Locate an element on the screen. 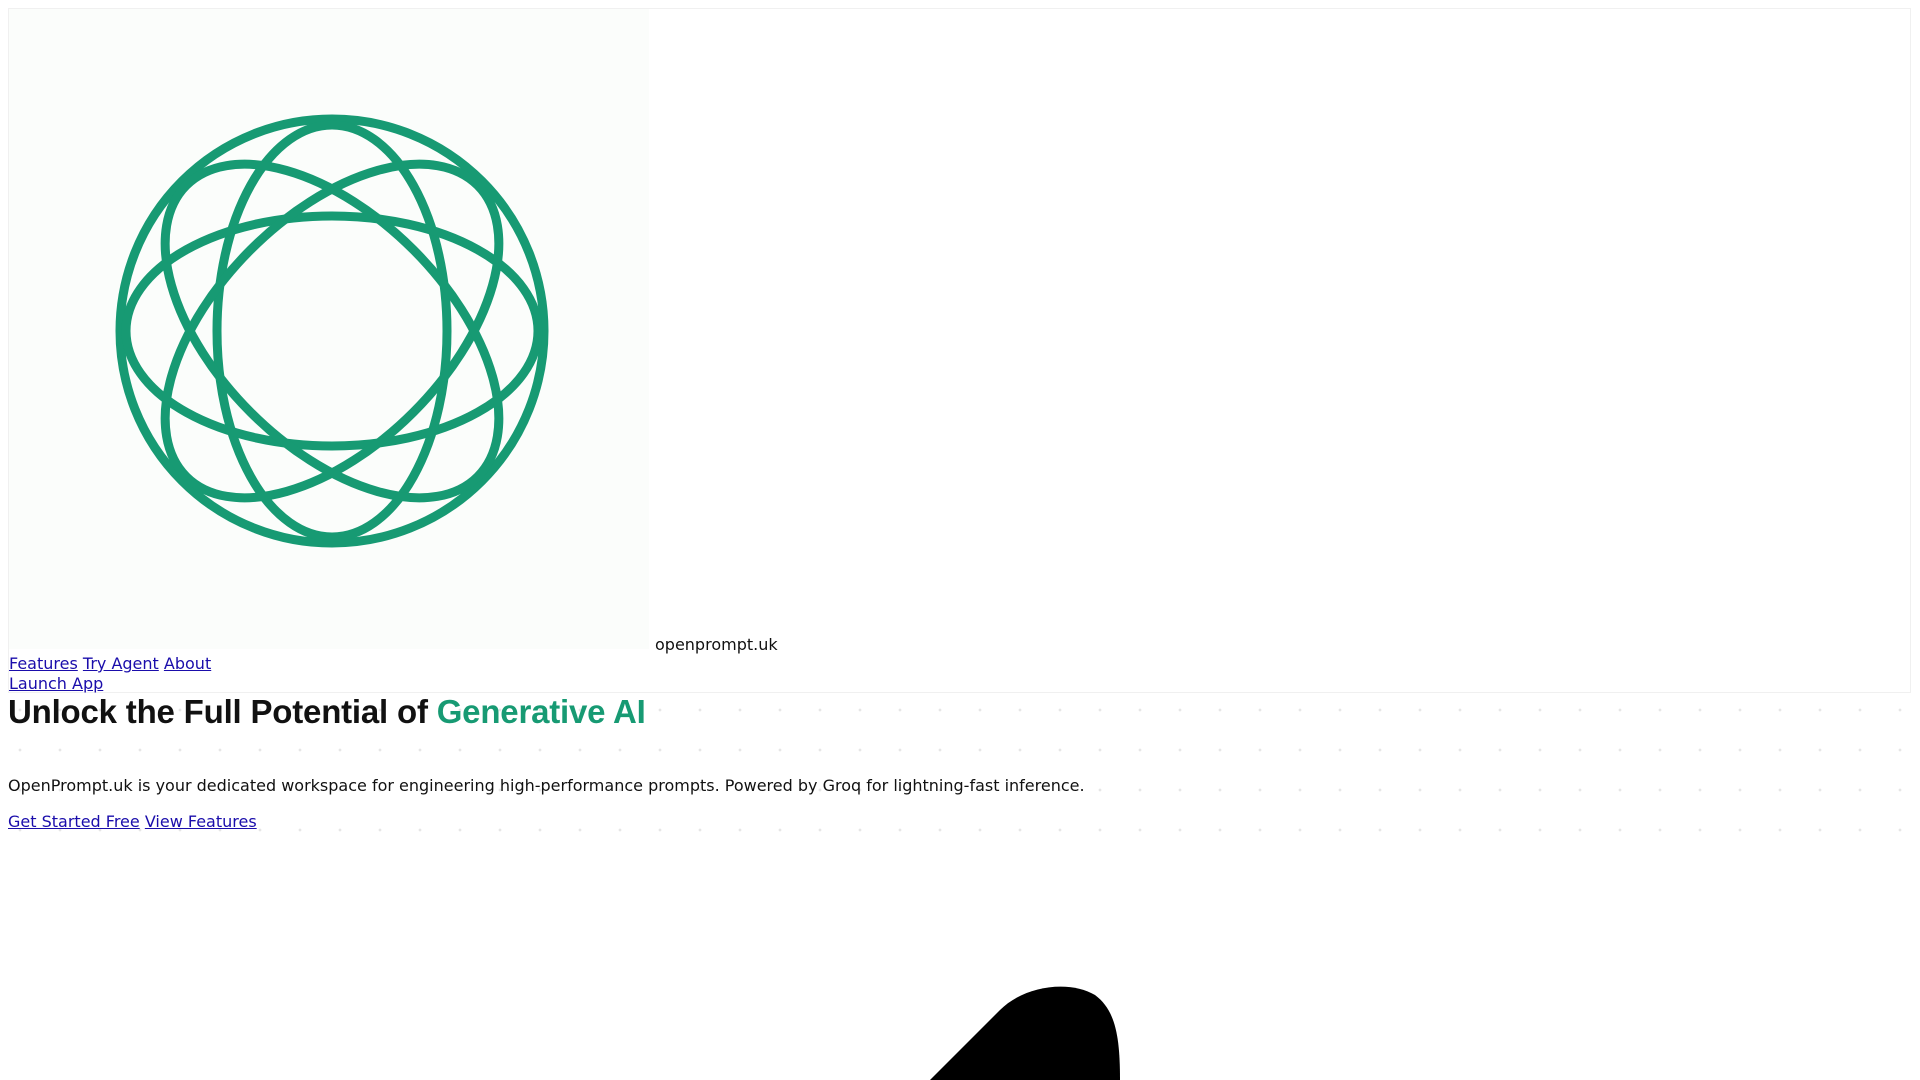 The image size is (1920, 1080). main-nav: Features Try Agent About is located at coordinates (110, 664).